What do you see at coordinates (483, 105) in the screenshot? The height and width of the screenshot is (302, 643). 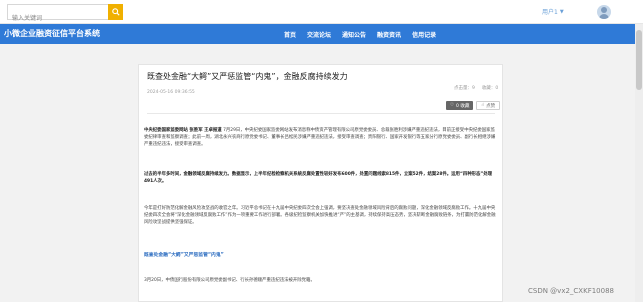 I see `thumb-icon: ☝` at bounding box center [483, 105].